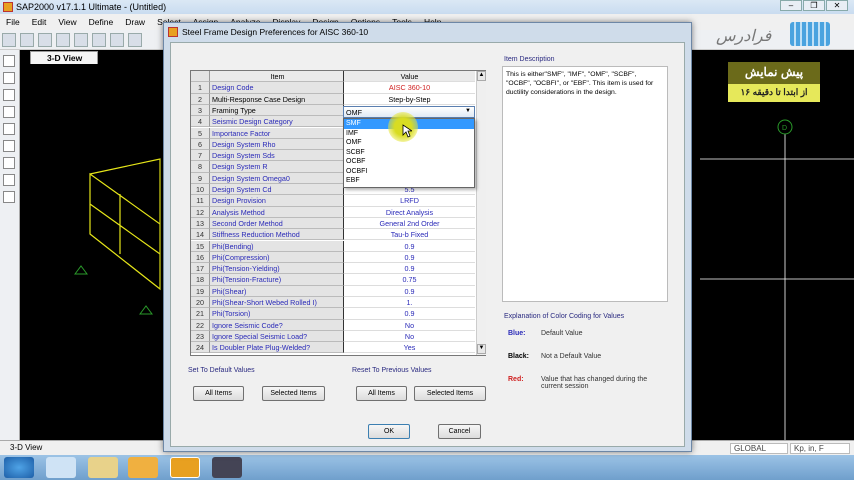 This screenshot has width=854, height=480. What do you see at coordinates (333, 235) in the screenshot?
I see `table-row: 14 Stiffness Reduction Method Tau-b Fixed` at bounding box center [333, 235].